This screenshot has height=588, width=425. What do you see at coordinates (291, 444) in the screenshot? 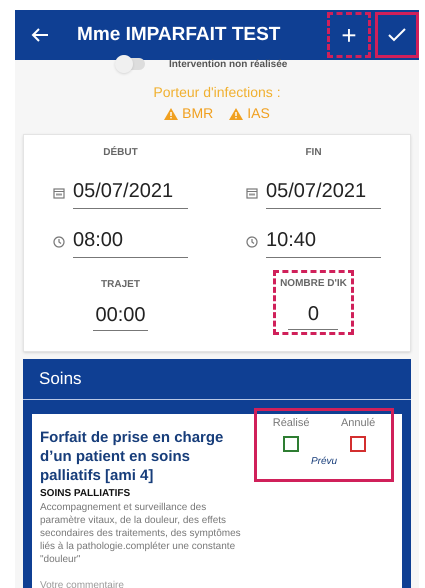
I see `done-checkbox` at bounding box center [291, 444].